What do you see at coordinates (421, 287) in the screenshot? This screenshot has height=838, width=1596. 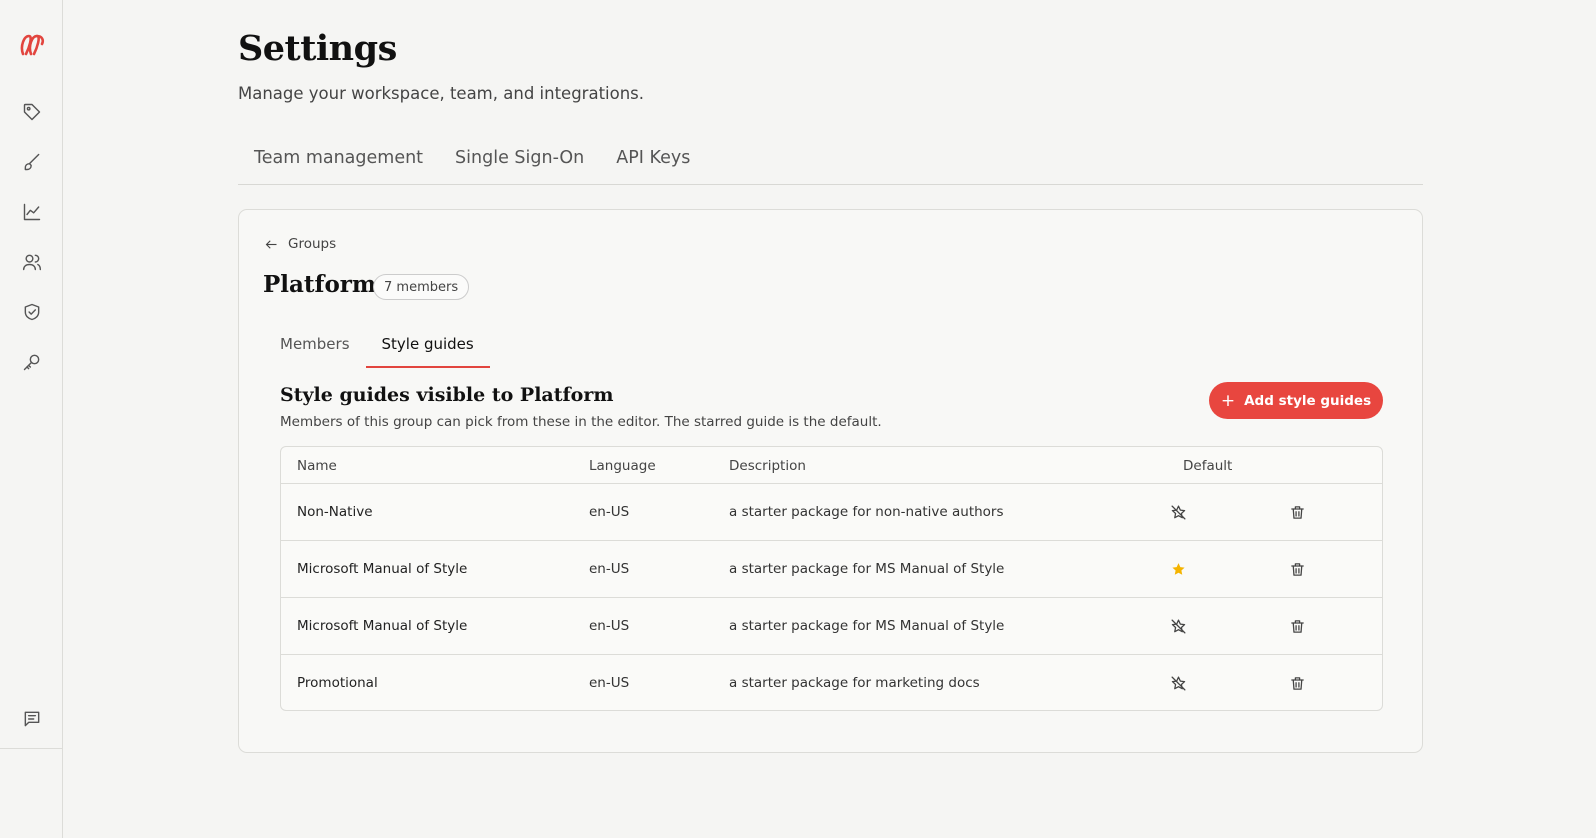 I see `member-count-badge: 7 members` at bounding box center [421, 287].